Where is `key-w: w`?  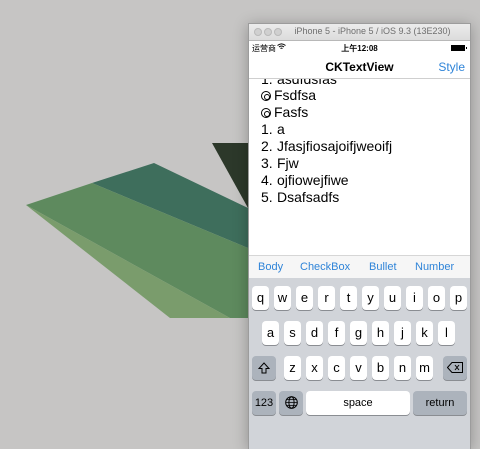
key-w: w is located at coordinates (282, 298).